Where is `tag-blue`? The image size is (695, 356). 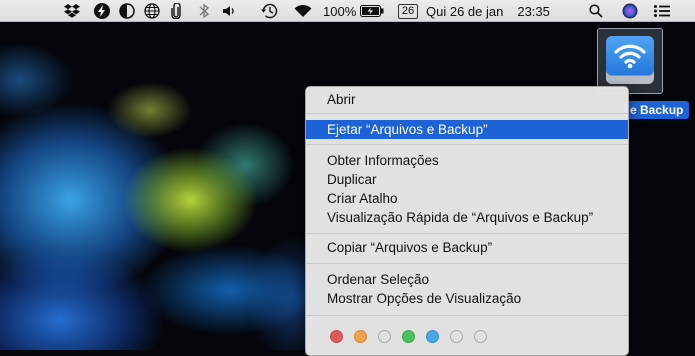 tag-blue is located at coordinates (432, 336).